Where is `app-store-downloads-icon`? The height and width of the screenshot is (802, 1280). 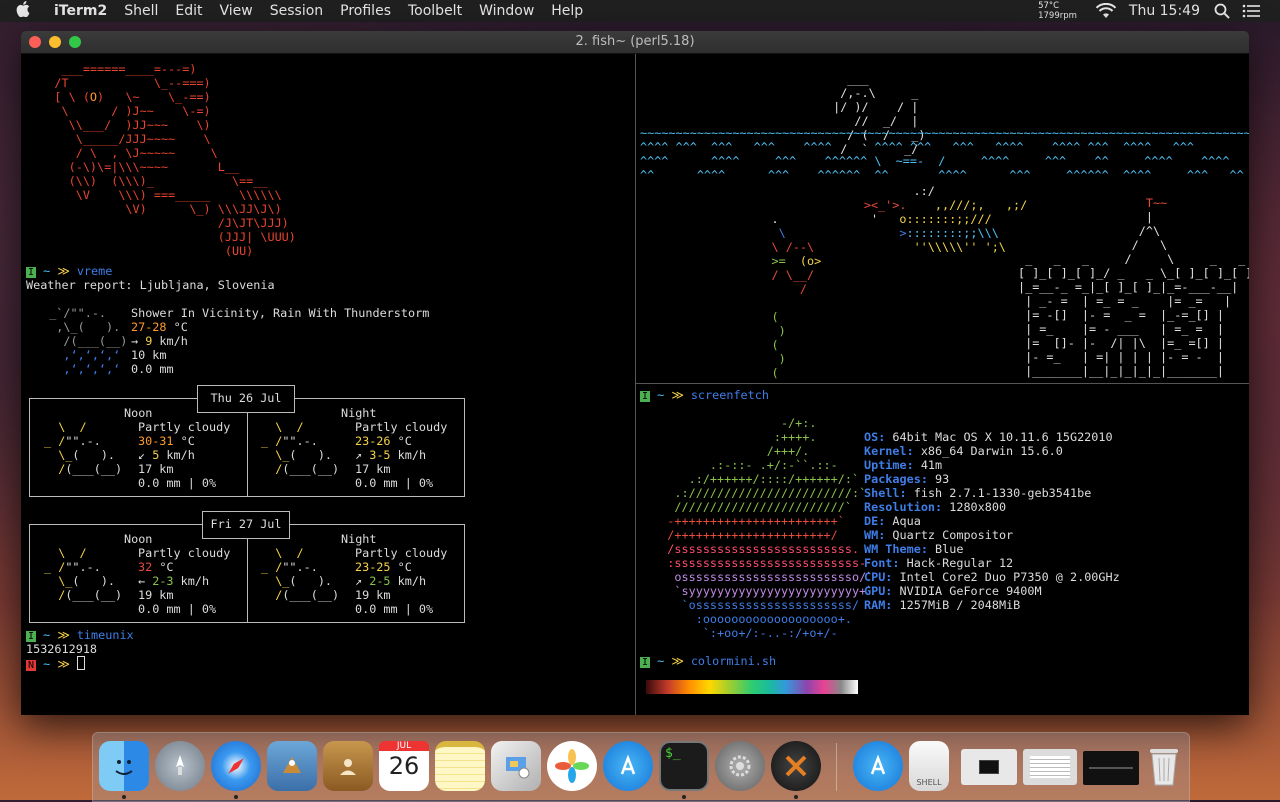
app-store-downloads-icon is located at coordinates (878, 766).